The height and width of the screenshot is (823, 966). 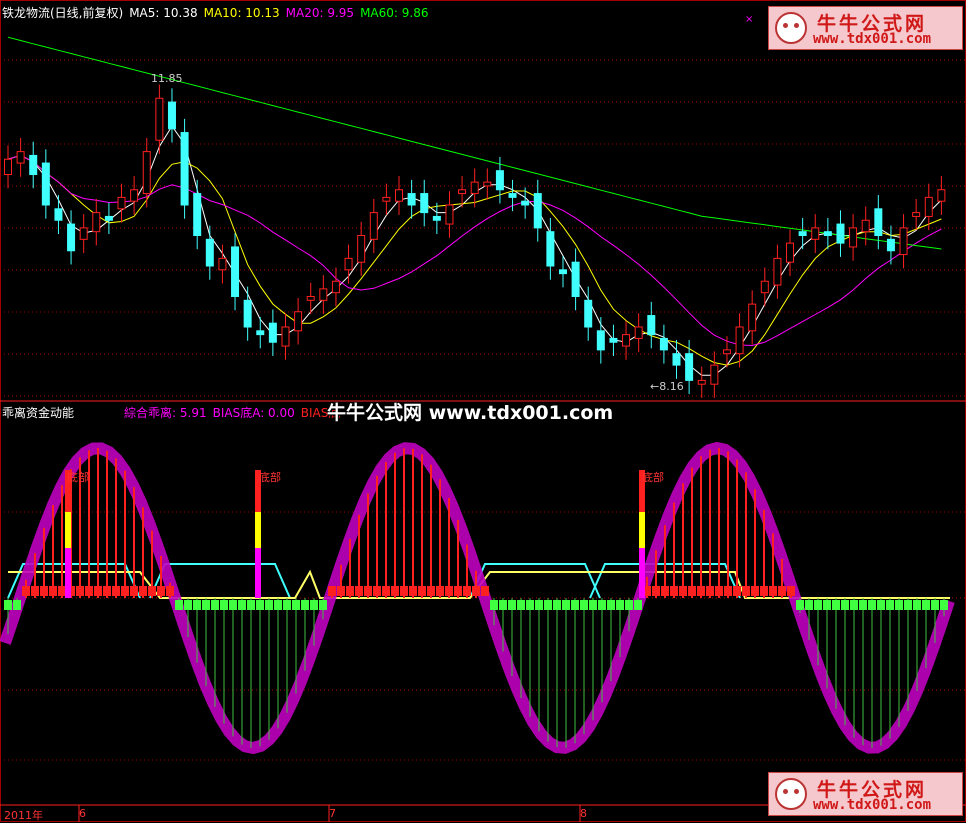 What do you see at coordinates (165, 413) in the screenshot?
I see `composite-bias-value: 綜合乖离: 5.91` at bounding box center [165, 413].